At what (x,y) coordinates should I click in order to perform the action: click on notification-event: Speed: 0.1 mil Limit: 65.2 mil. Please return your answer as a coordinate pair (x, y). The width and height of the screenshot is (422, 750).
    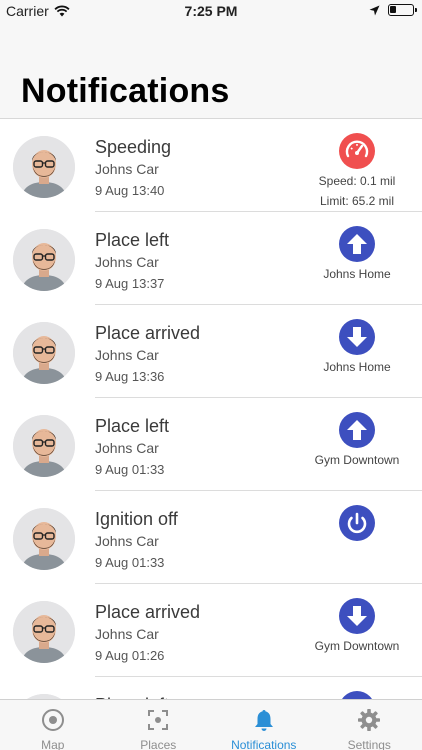
    Looking at the image, I should click on (357, 171).